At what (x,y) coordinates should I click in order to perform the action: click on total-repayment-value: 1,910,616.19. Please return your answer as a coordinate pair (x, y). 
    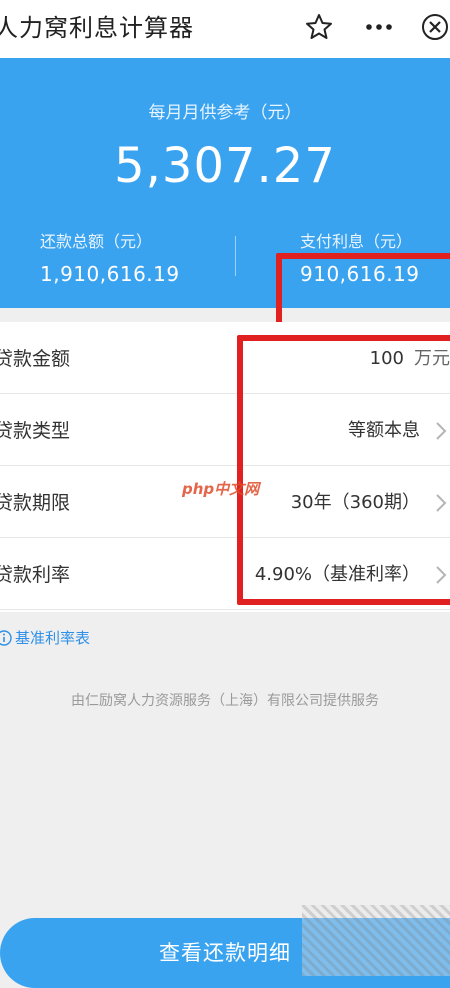
    Looking at the image, I should click on (110, 274).